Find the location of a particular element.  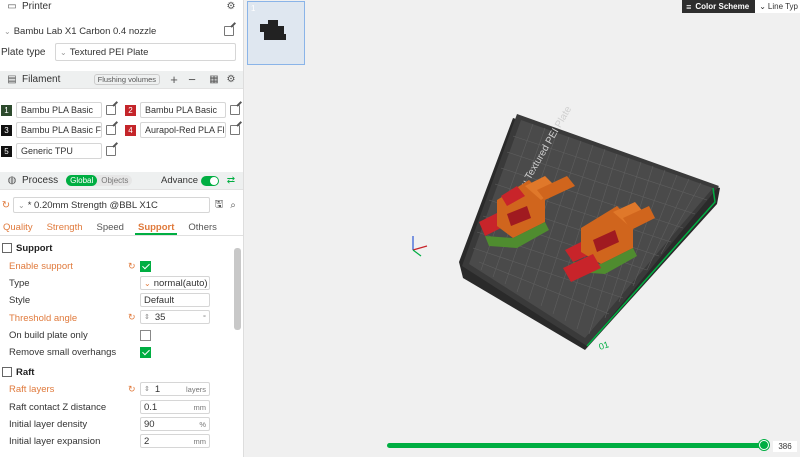

filament-color-swatch: 5 is located at coordinates (6, 151).